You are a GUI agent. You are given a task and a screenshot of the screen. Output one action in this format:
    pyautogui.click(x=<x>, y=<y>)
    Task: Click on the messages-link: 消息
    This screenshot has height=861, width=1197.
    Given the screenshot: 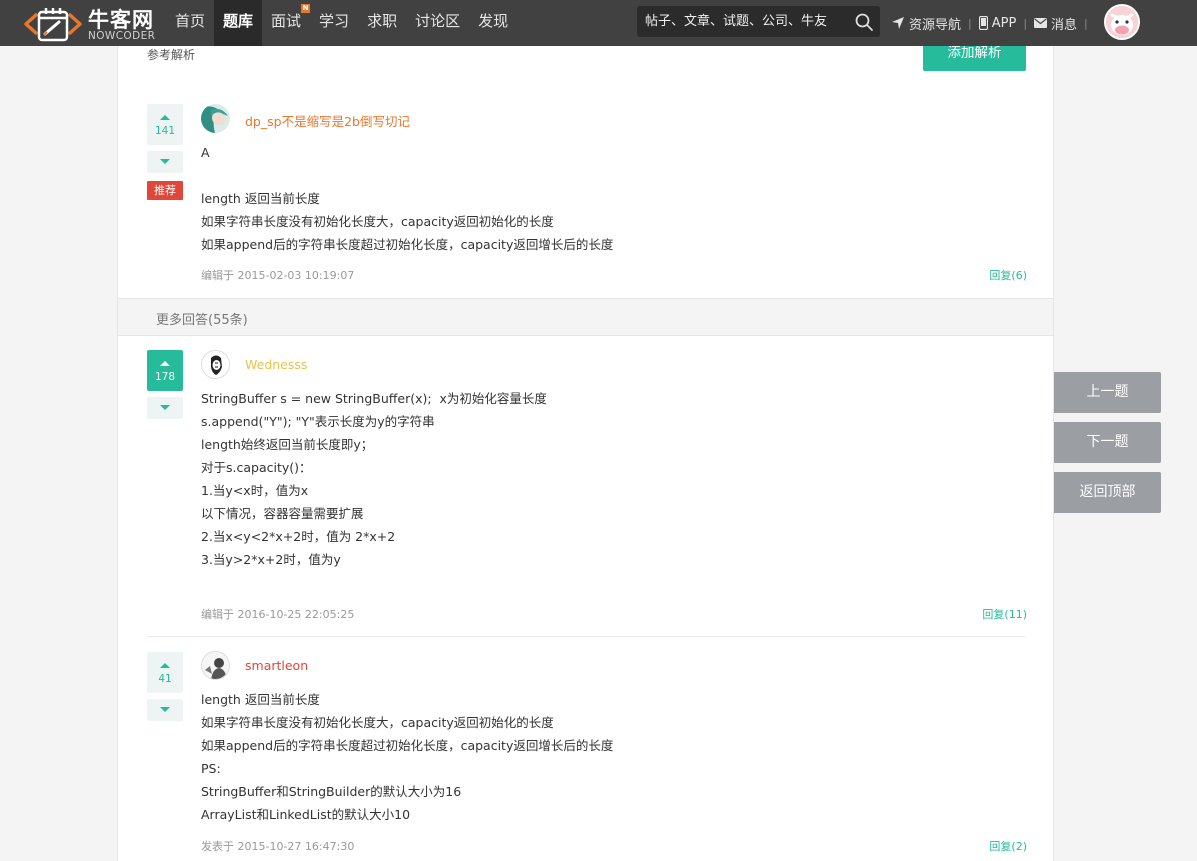 What is the action you would take?
    pyautogui.click(x=1055, y=23)
    